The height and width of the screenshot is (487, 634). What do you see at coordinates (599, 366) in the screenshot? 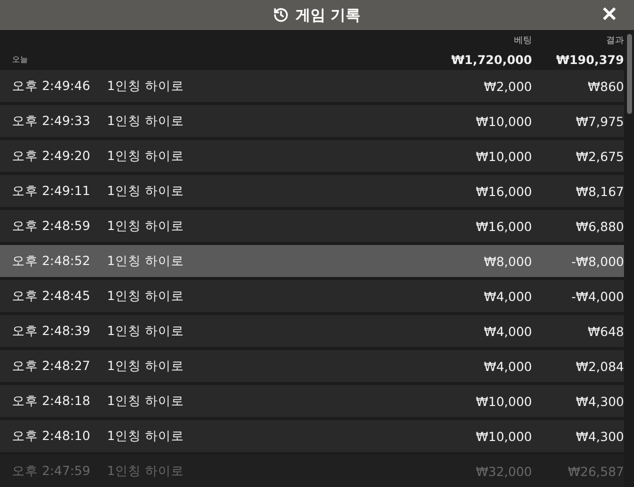
I see `result-amount: ₩2,084` at bounding box center [599, 366].